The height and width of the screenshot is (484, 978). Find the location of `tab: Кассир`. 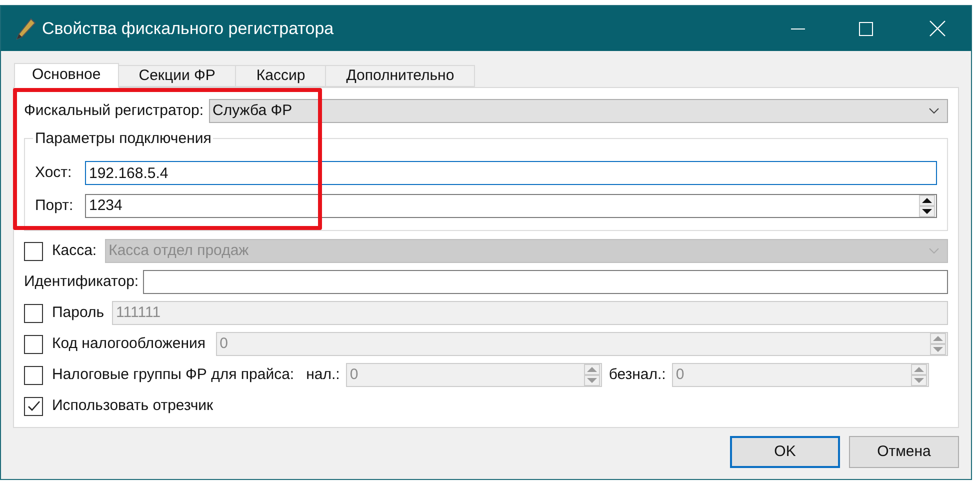

tab: Кассир is located at coordinates (280, 76).